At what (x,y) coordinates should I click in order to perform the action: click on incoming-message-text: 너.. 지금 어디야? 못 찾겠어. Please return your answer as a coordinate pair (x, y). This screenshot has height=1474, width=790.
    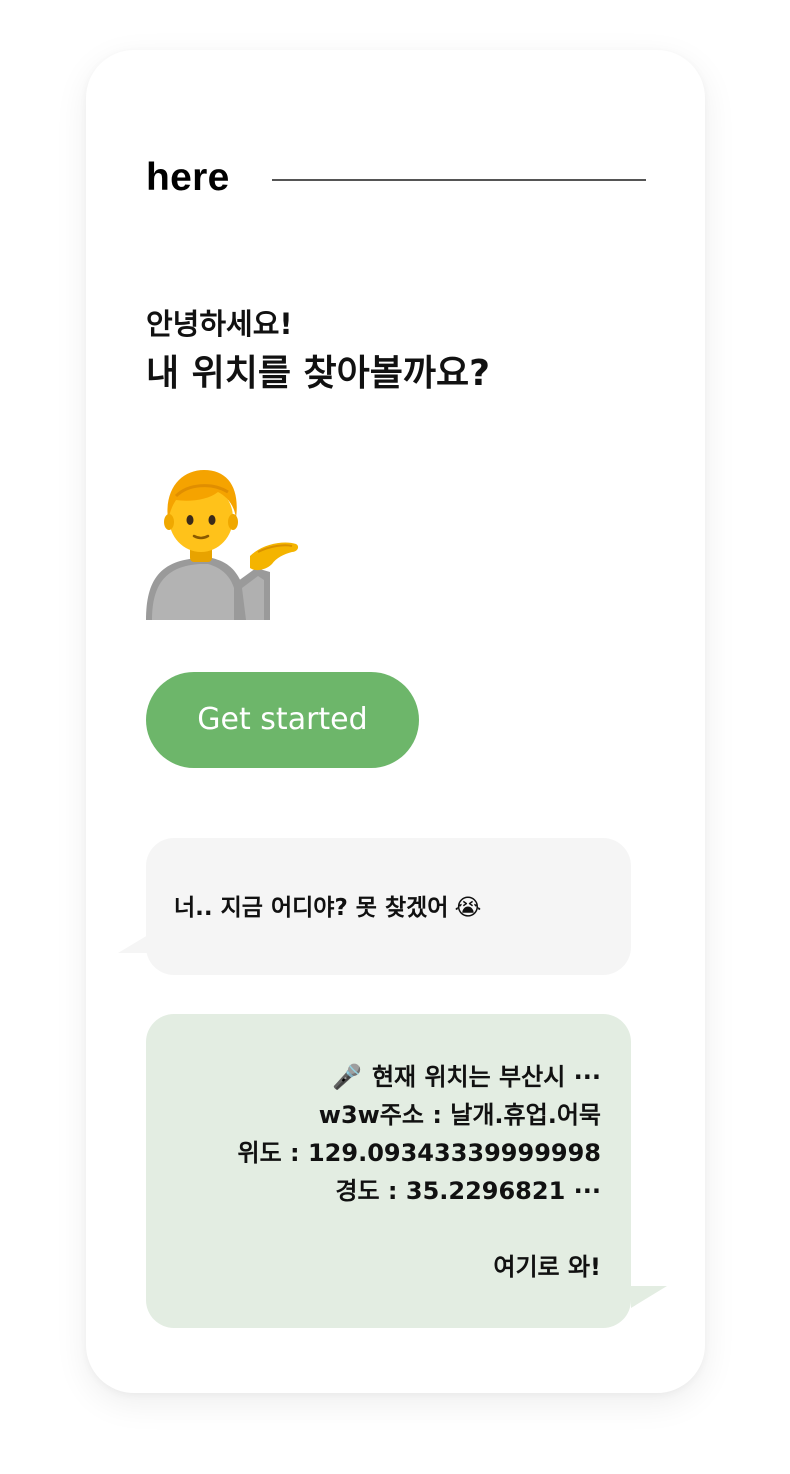
    Looking at the image, I should click on (311, 908).